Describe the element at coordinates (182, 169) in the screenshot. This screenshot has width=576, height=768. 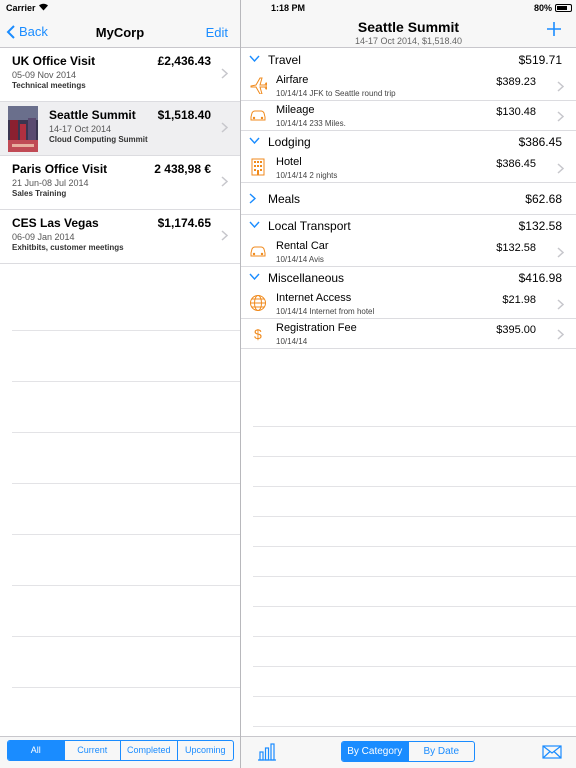
I see `trip-amount: 2 438,98 €` at that location.